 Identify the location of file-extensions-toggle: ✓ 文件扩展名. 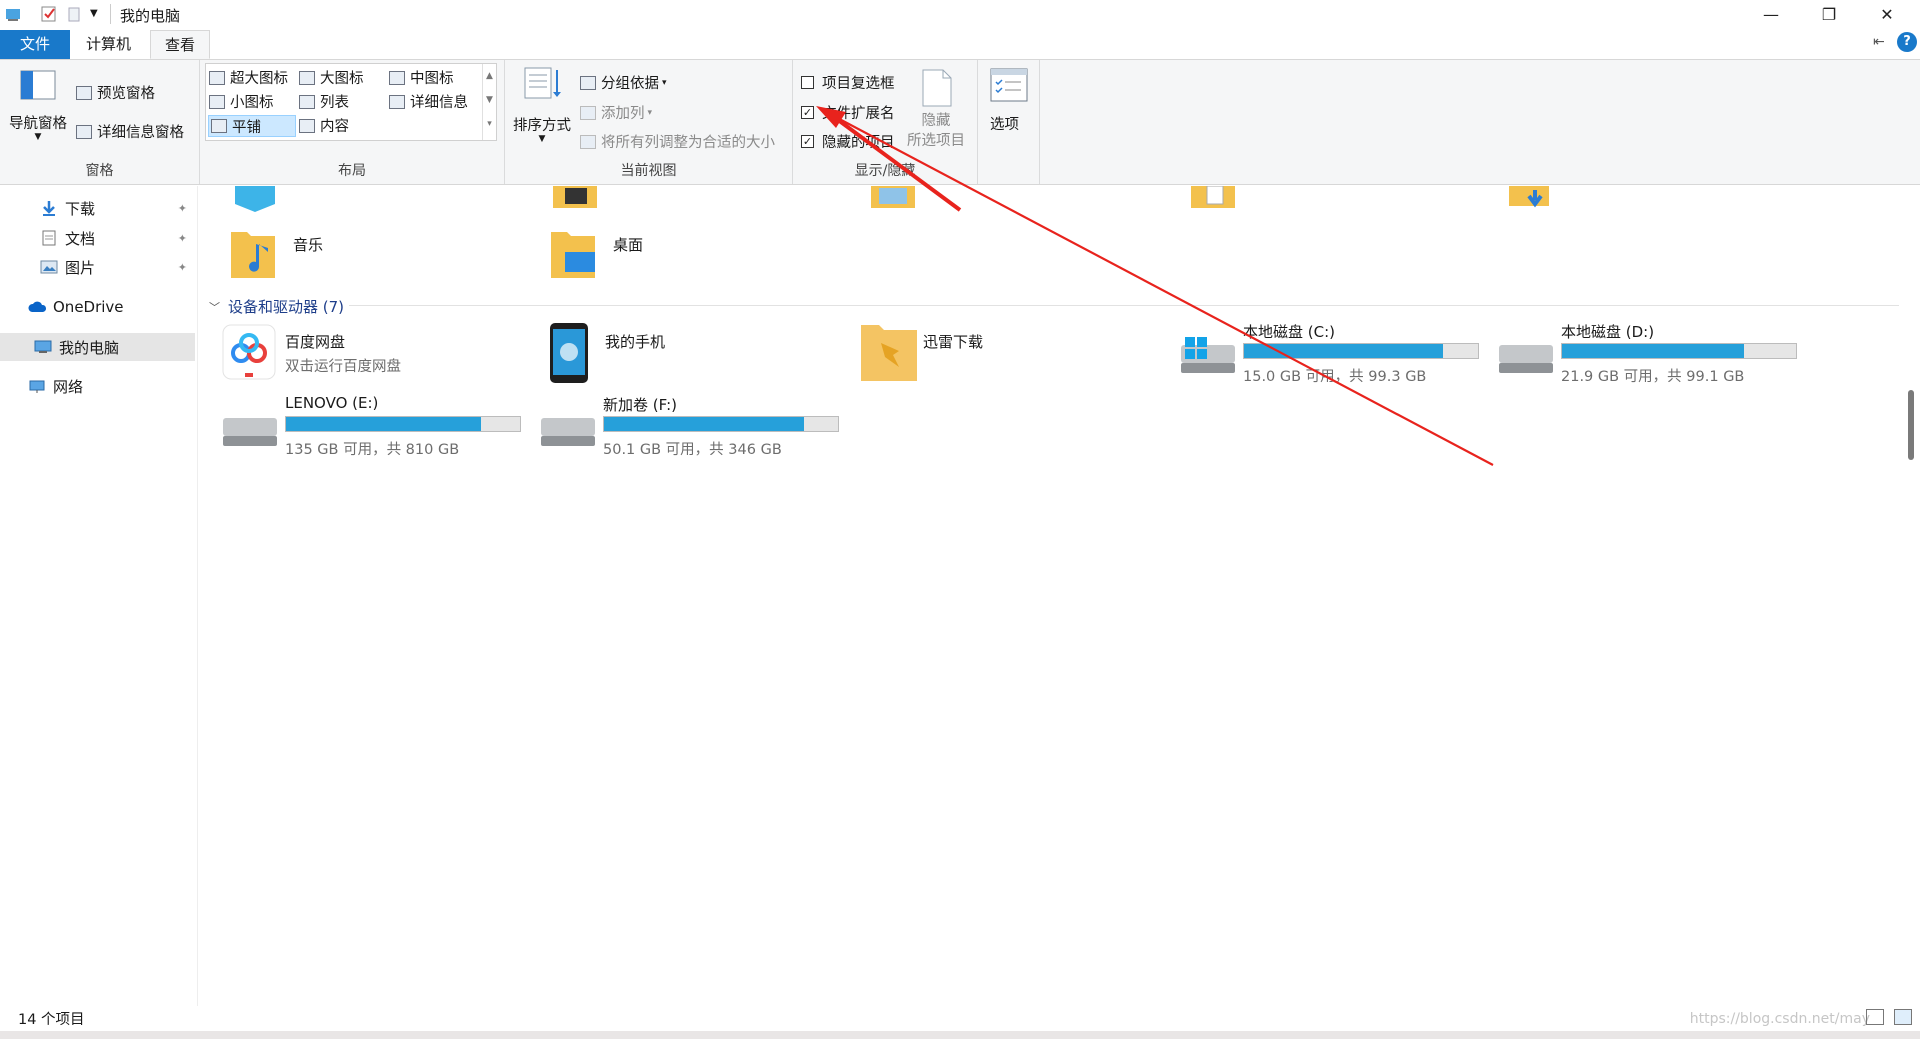
(848, 112).